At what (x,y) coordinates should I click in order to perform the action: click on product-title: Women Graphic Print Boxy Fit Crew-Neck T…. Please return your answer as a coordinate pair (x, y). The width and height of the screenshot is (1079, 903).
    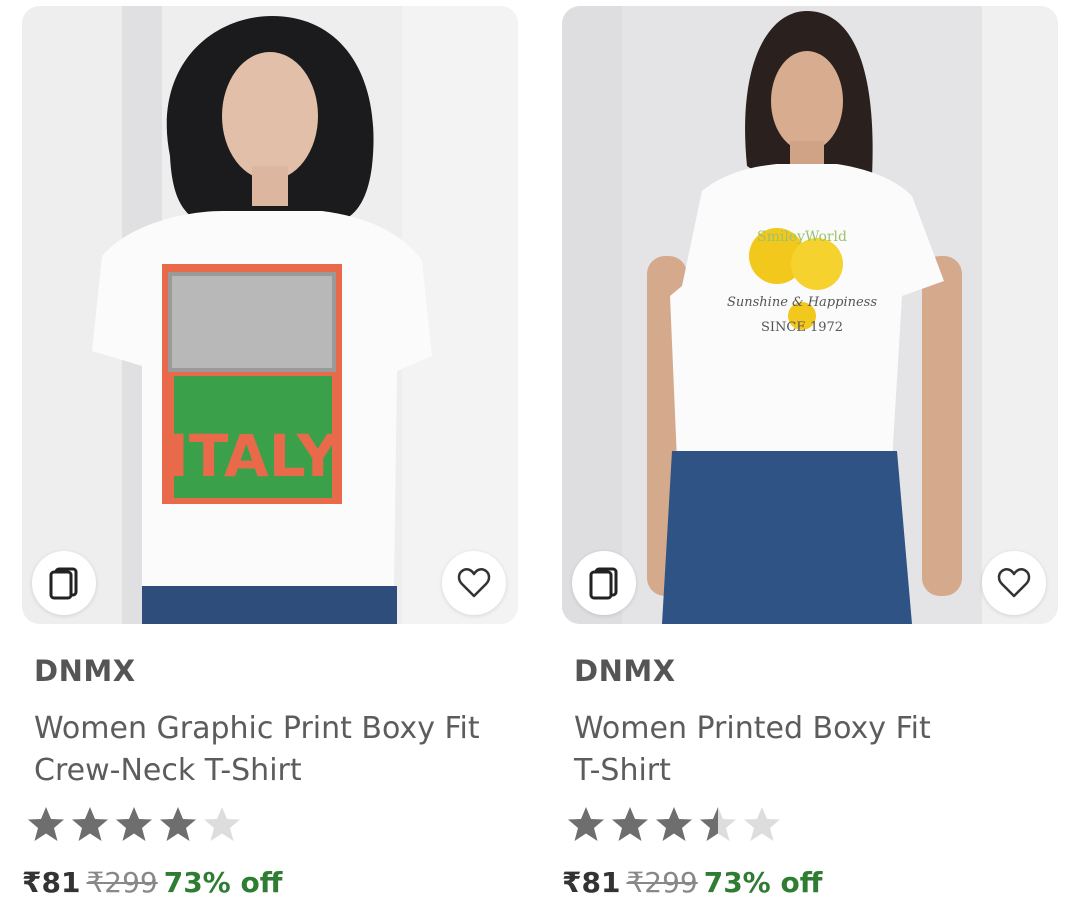
    Looking at the image, I should click on (274, 750).